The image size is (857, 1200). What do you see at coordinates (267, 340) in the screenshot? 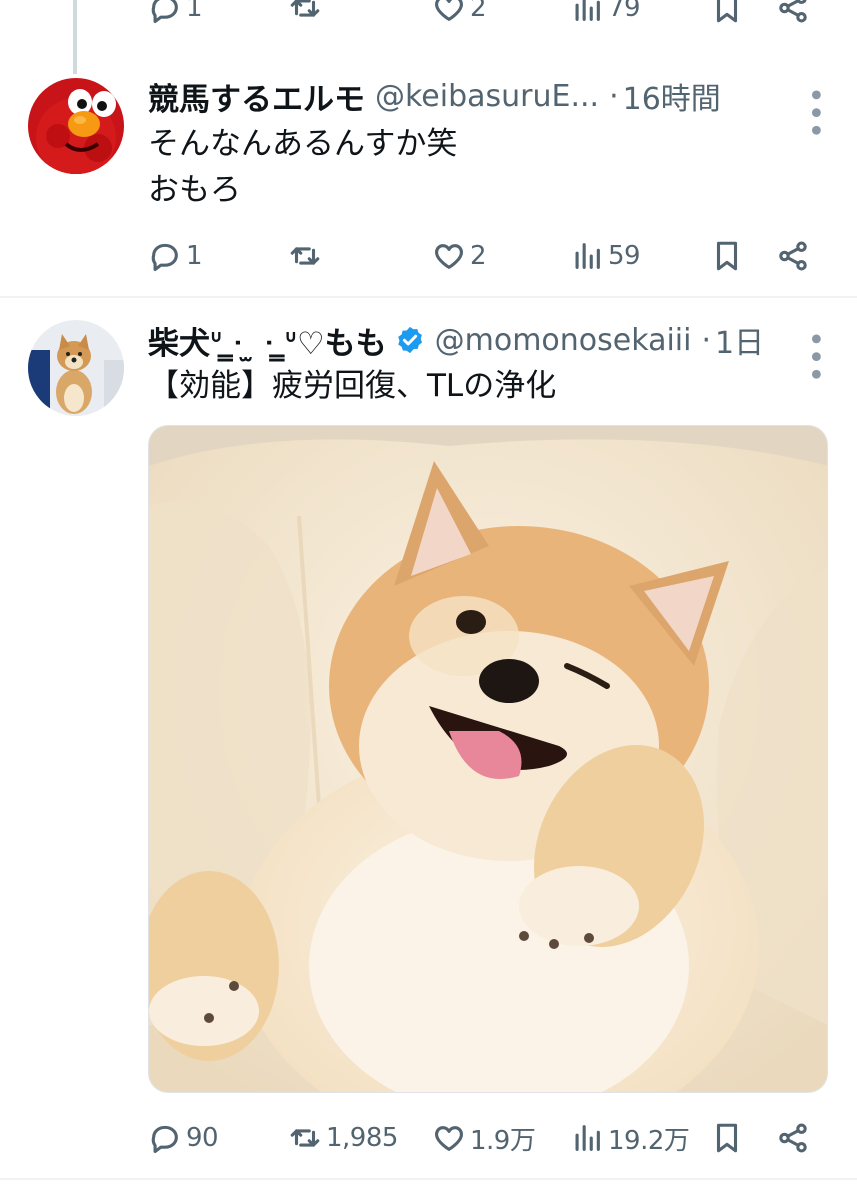
I see `author-name: 柴犬ᐡ ̳ᐧ ̫ ᐧ ̳ᐡ♡もも` at bounding box center [267, 340].